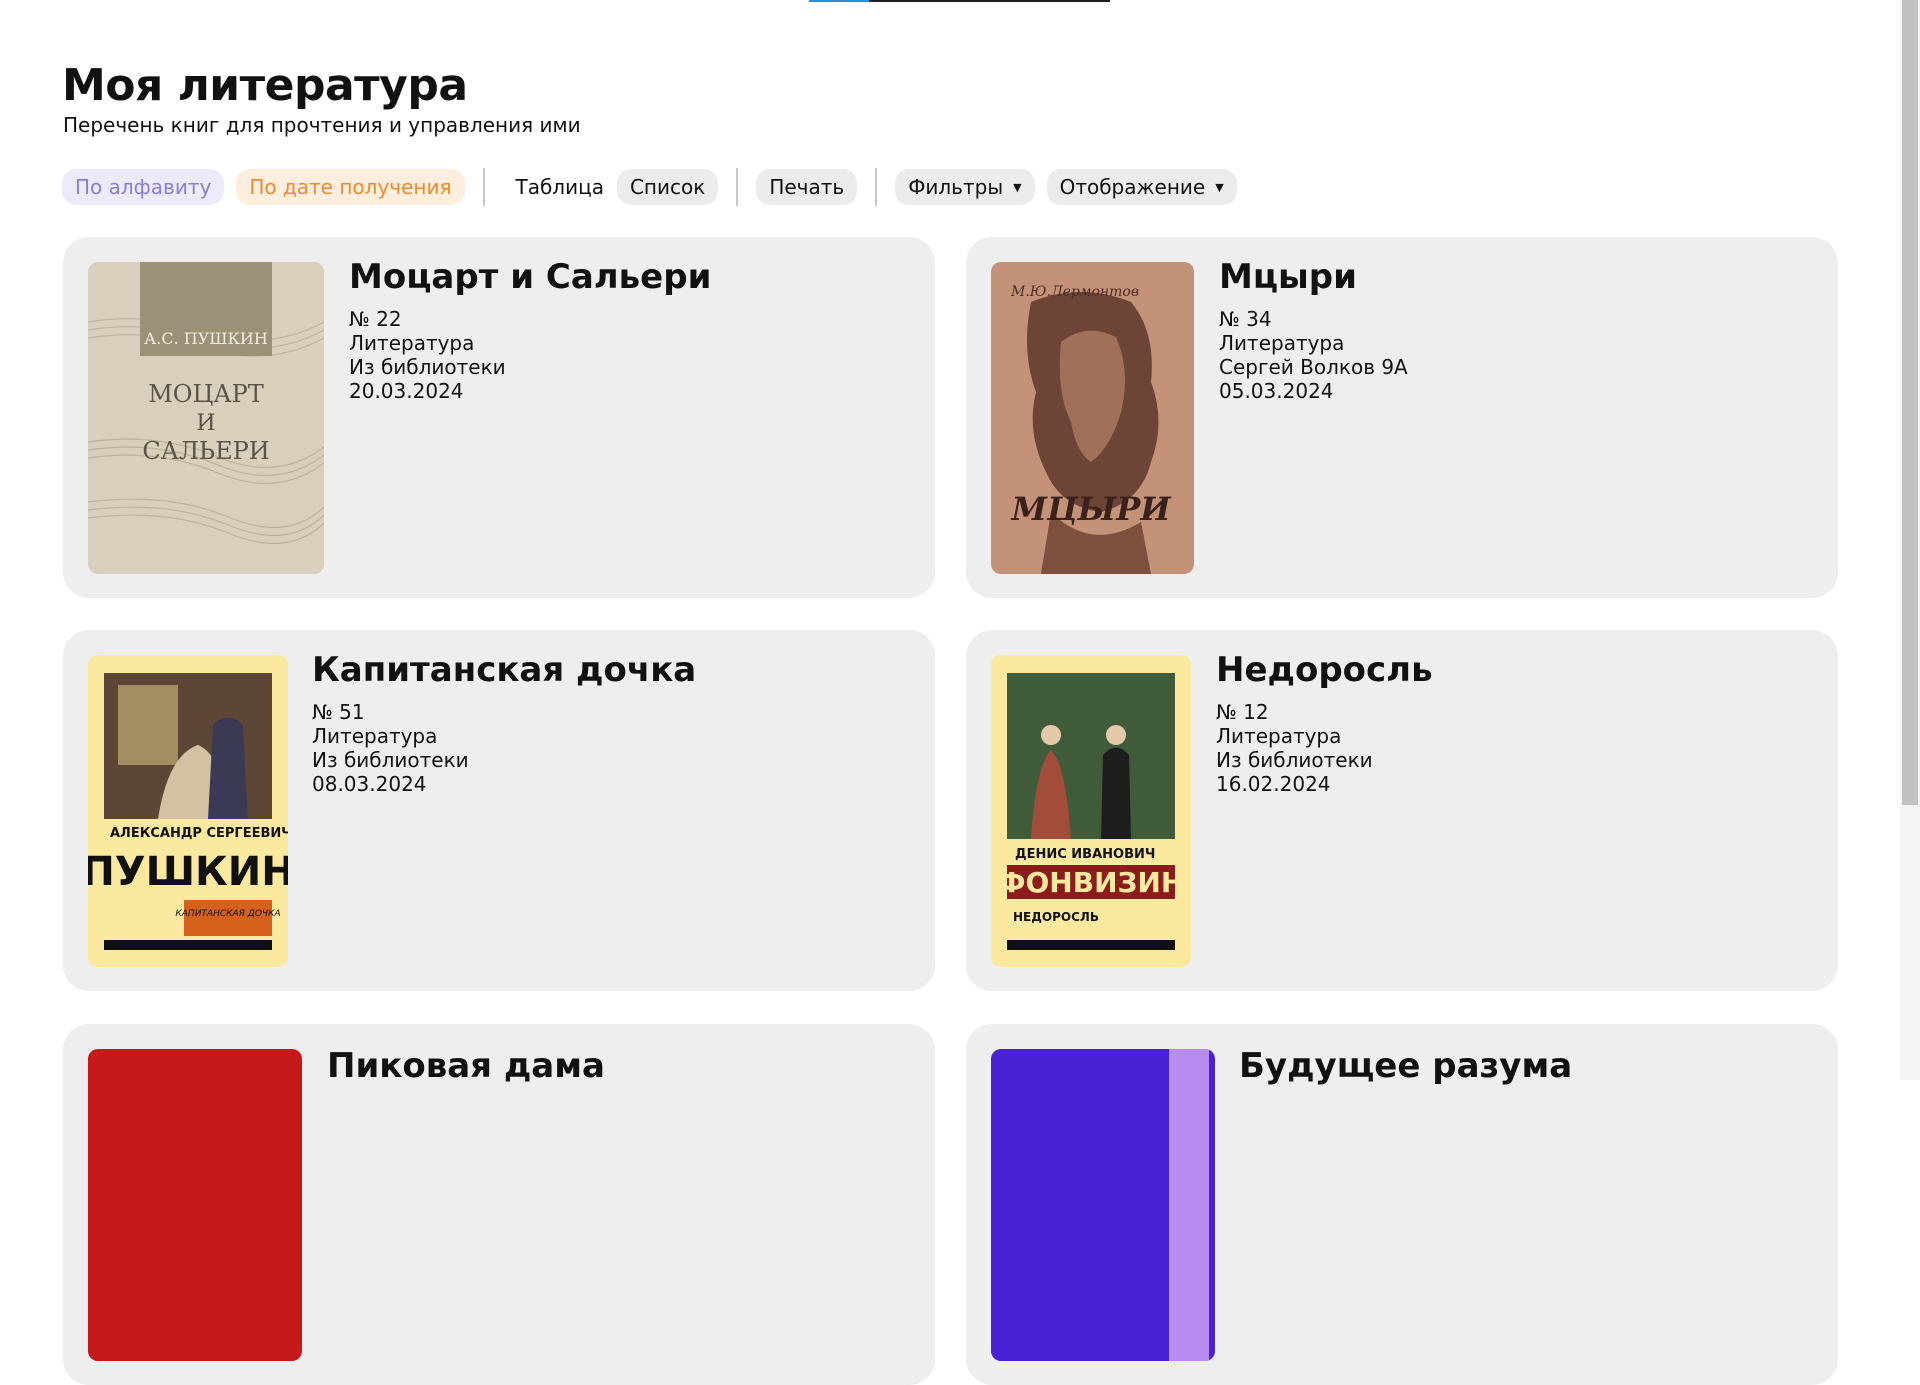  What do you see at coordinates (1313, 277) in the screenshot?
I see `book-title: Мцыри` at bounding box center [1313, 277].